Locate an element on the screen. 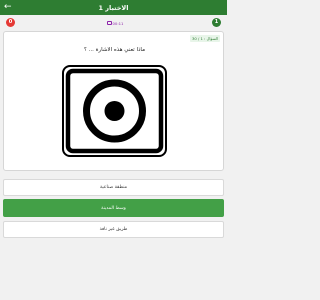 This screenshot has width=320, height=300. question-counter: السؤال : 1 / 30 is located at coordinates (204, 38).